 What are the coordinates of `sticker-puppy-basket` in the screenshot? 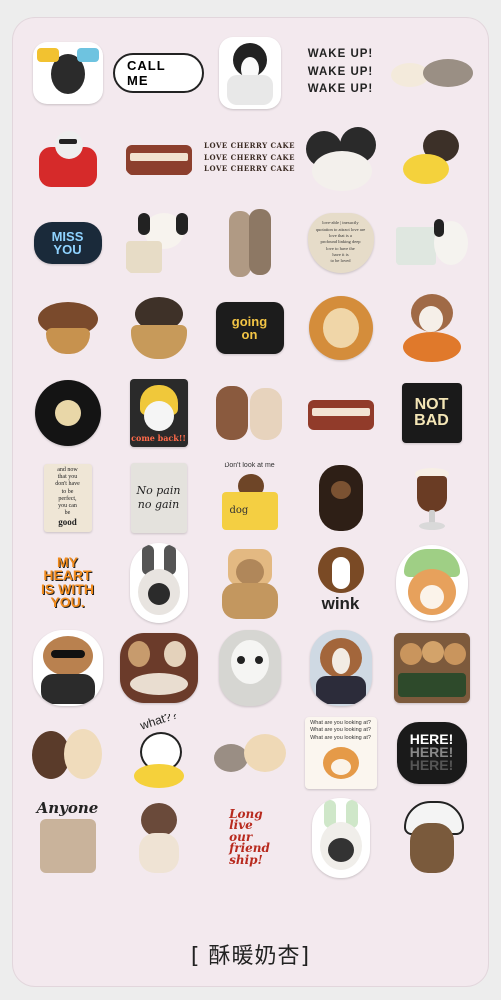 It's located at (67, 327).